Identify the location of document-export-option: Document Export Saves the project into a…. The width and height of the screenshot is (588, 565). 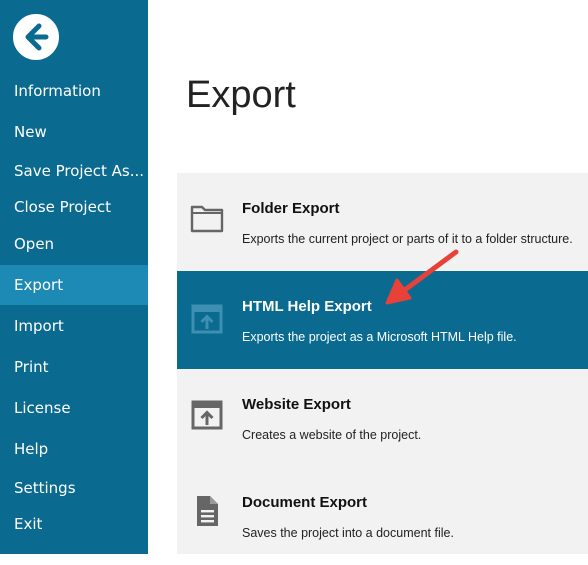
(382, 516).